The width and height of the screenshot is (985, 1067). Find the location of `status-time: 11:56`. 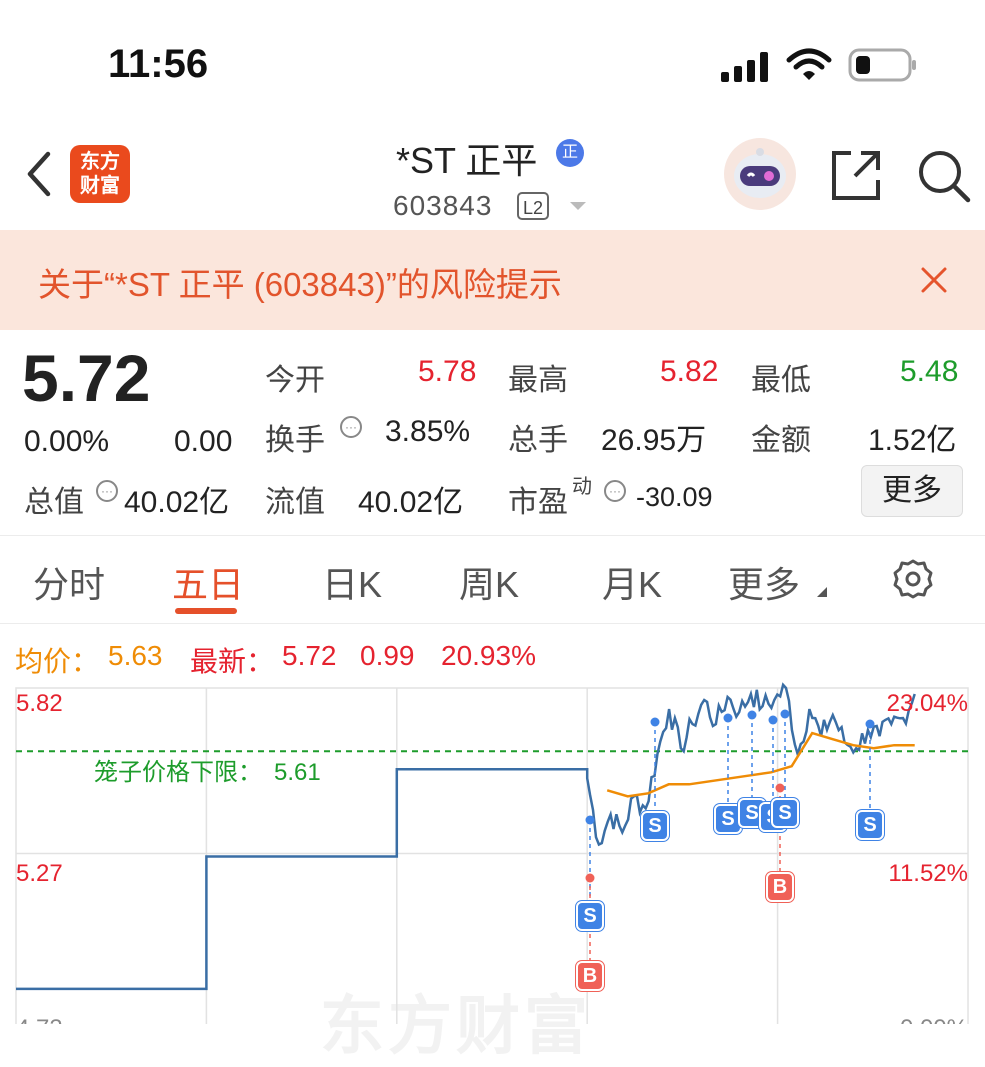

status-time: 11:56 is located at coordinates (158, 64).